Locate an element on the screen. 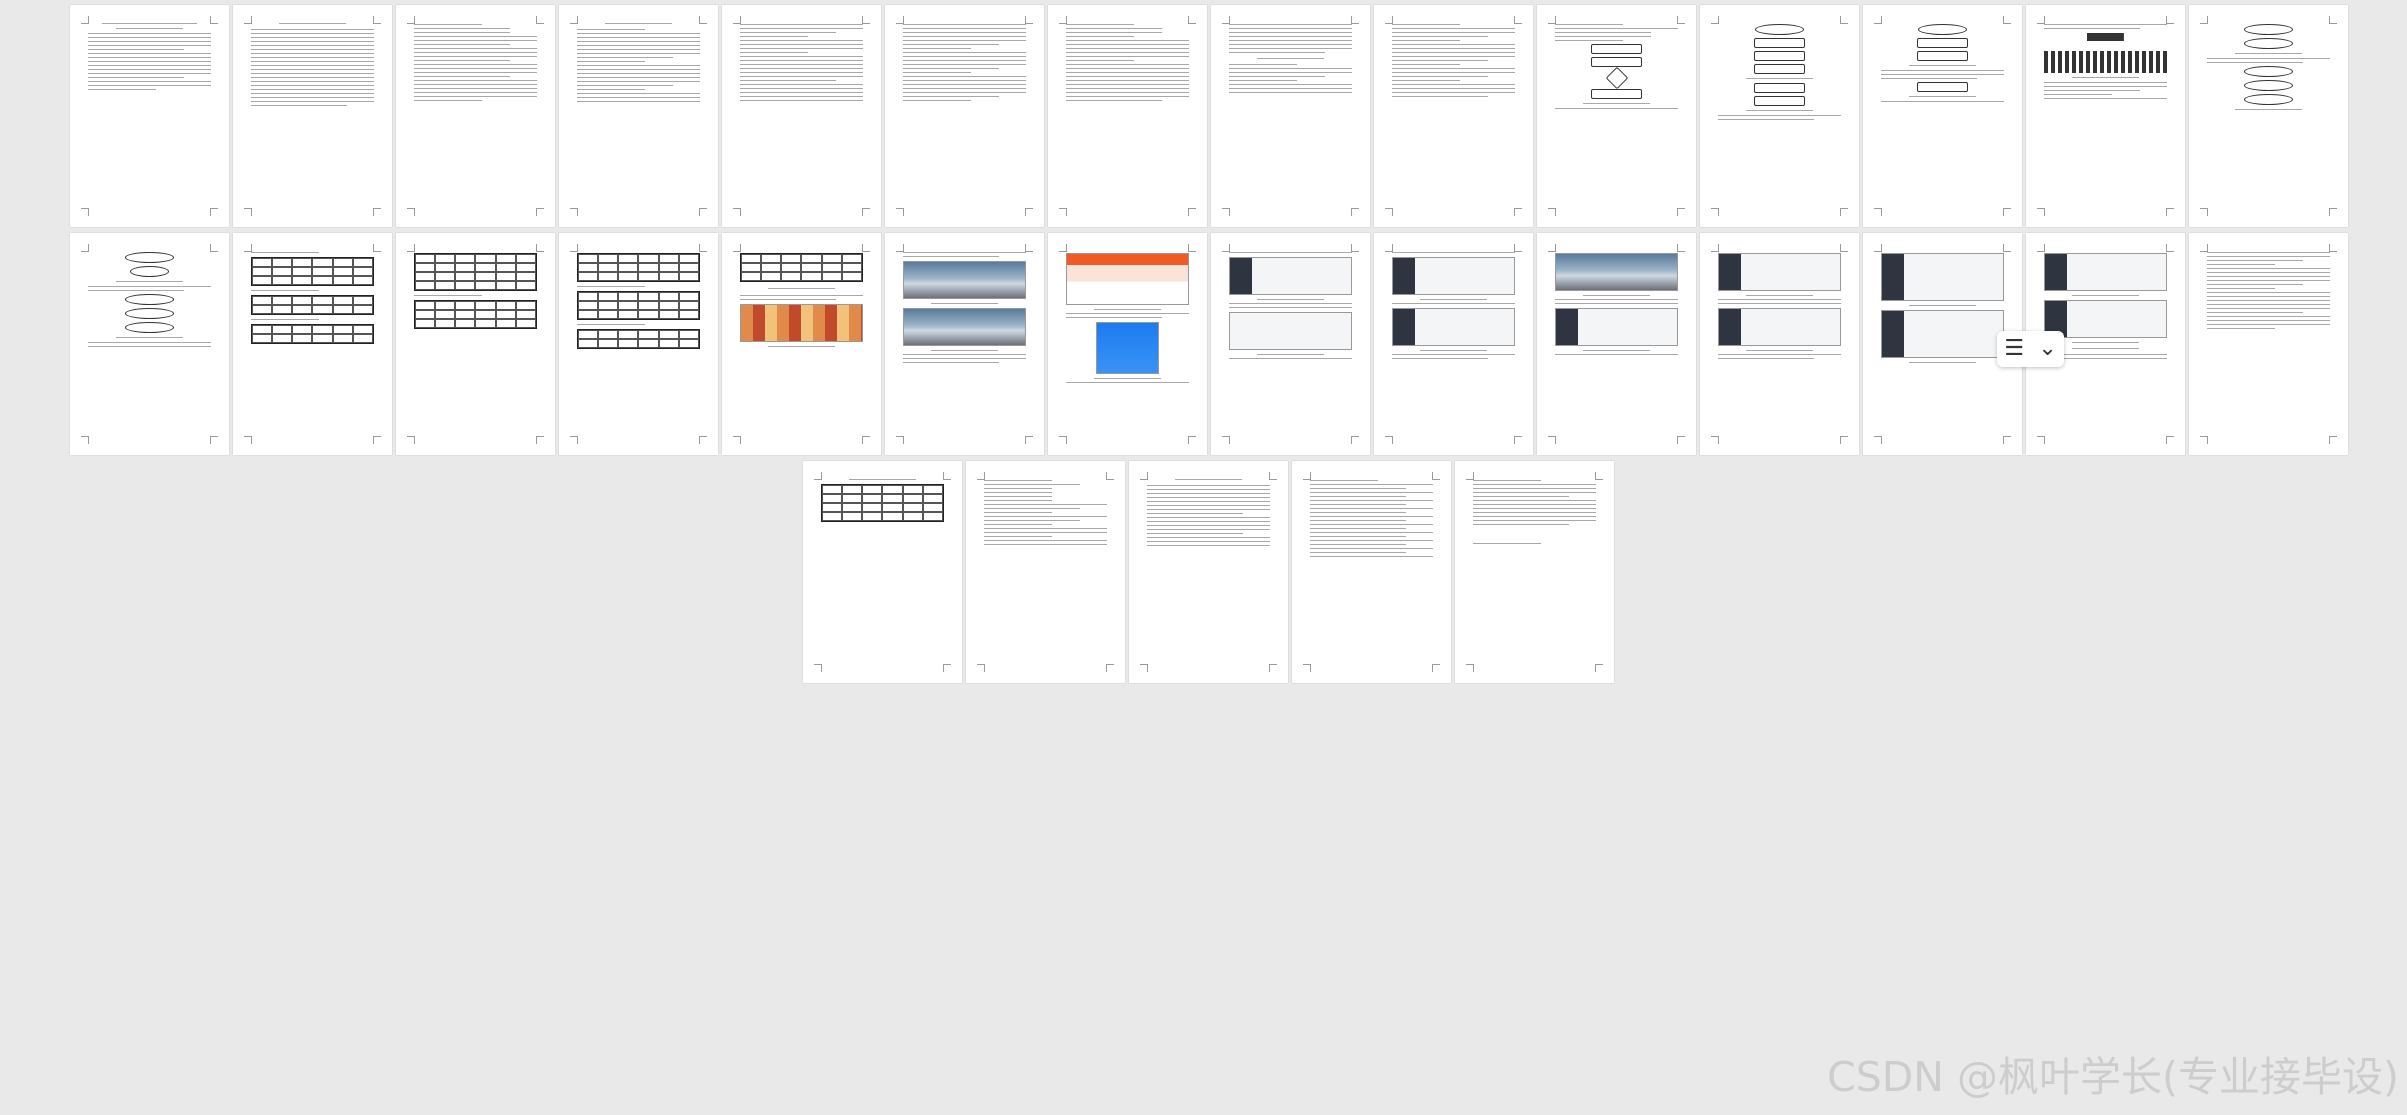 This screenshot has width=2407, height=1115. page-toc-block is located at coordinates (475, 115).